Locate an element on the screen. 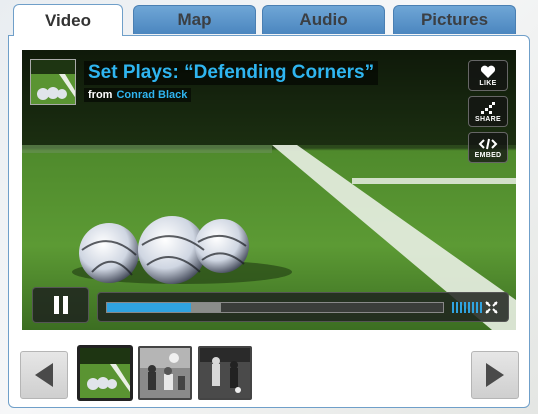  progress-bar is located at coordinates (275, 307).